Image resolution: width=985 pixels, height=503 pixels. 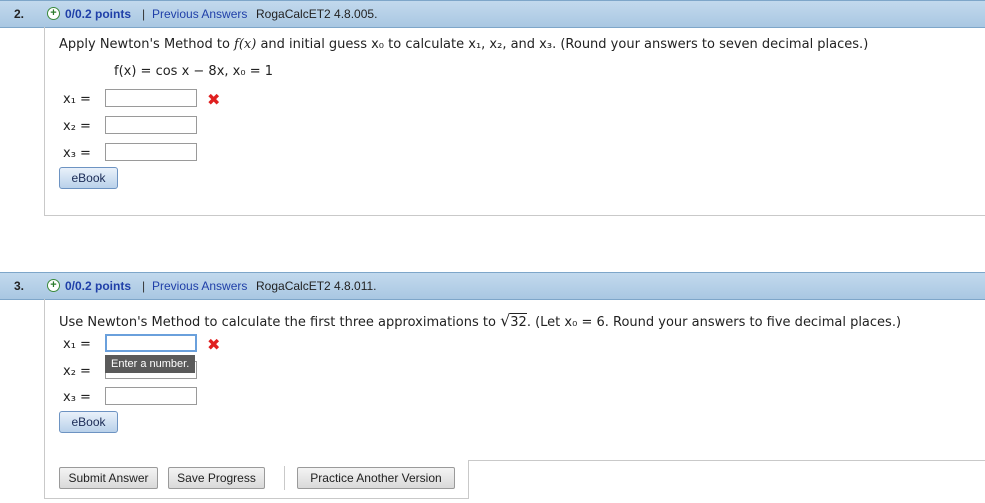 What do you see at coordinates (151, 343) in the screenshot?
I see `q3-x1-input` at bounding box center [151, 343].